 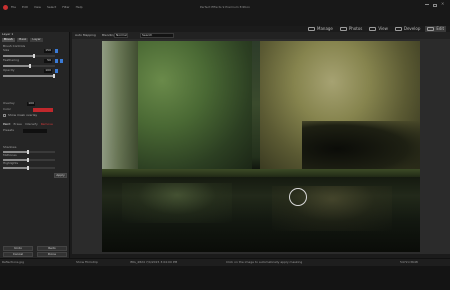 I want to click on status-filename: Reflections.jpg, so click(x=13, y=262).